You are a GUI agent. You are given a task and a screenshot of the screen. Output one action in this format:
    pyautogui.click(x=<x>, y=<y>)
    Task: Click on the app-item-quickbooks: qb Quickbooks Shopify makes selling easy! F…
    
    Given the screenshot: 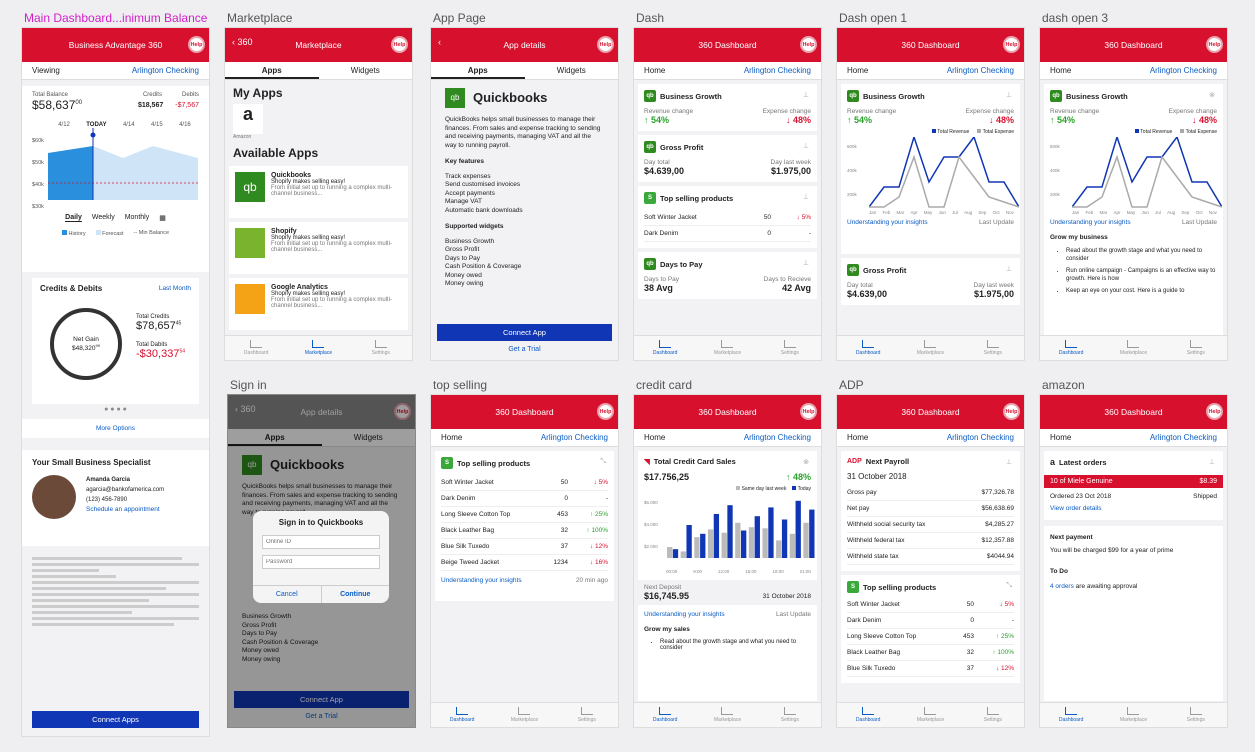 What is the action you would take?
    pyautogui.click(x=318, y=192)
    